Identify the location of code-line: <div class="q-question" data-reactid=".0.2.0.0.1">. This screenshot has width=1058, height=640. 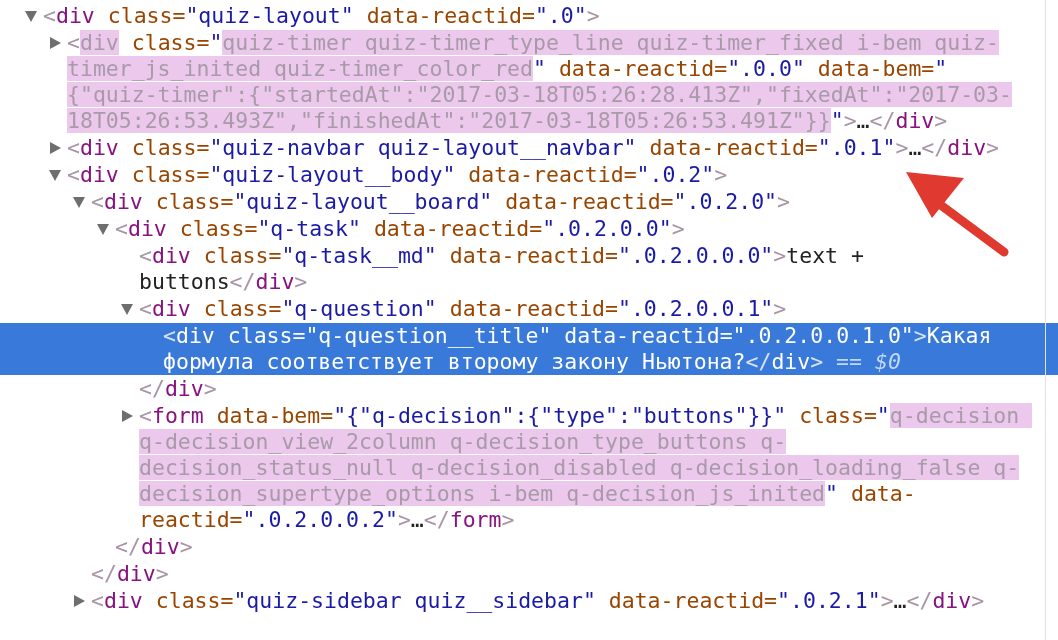
(463, 309).